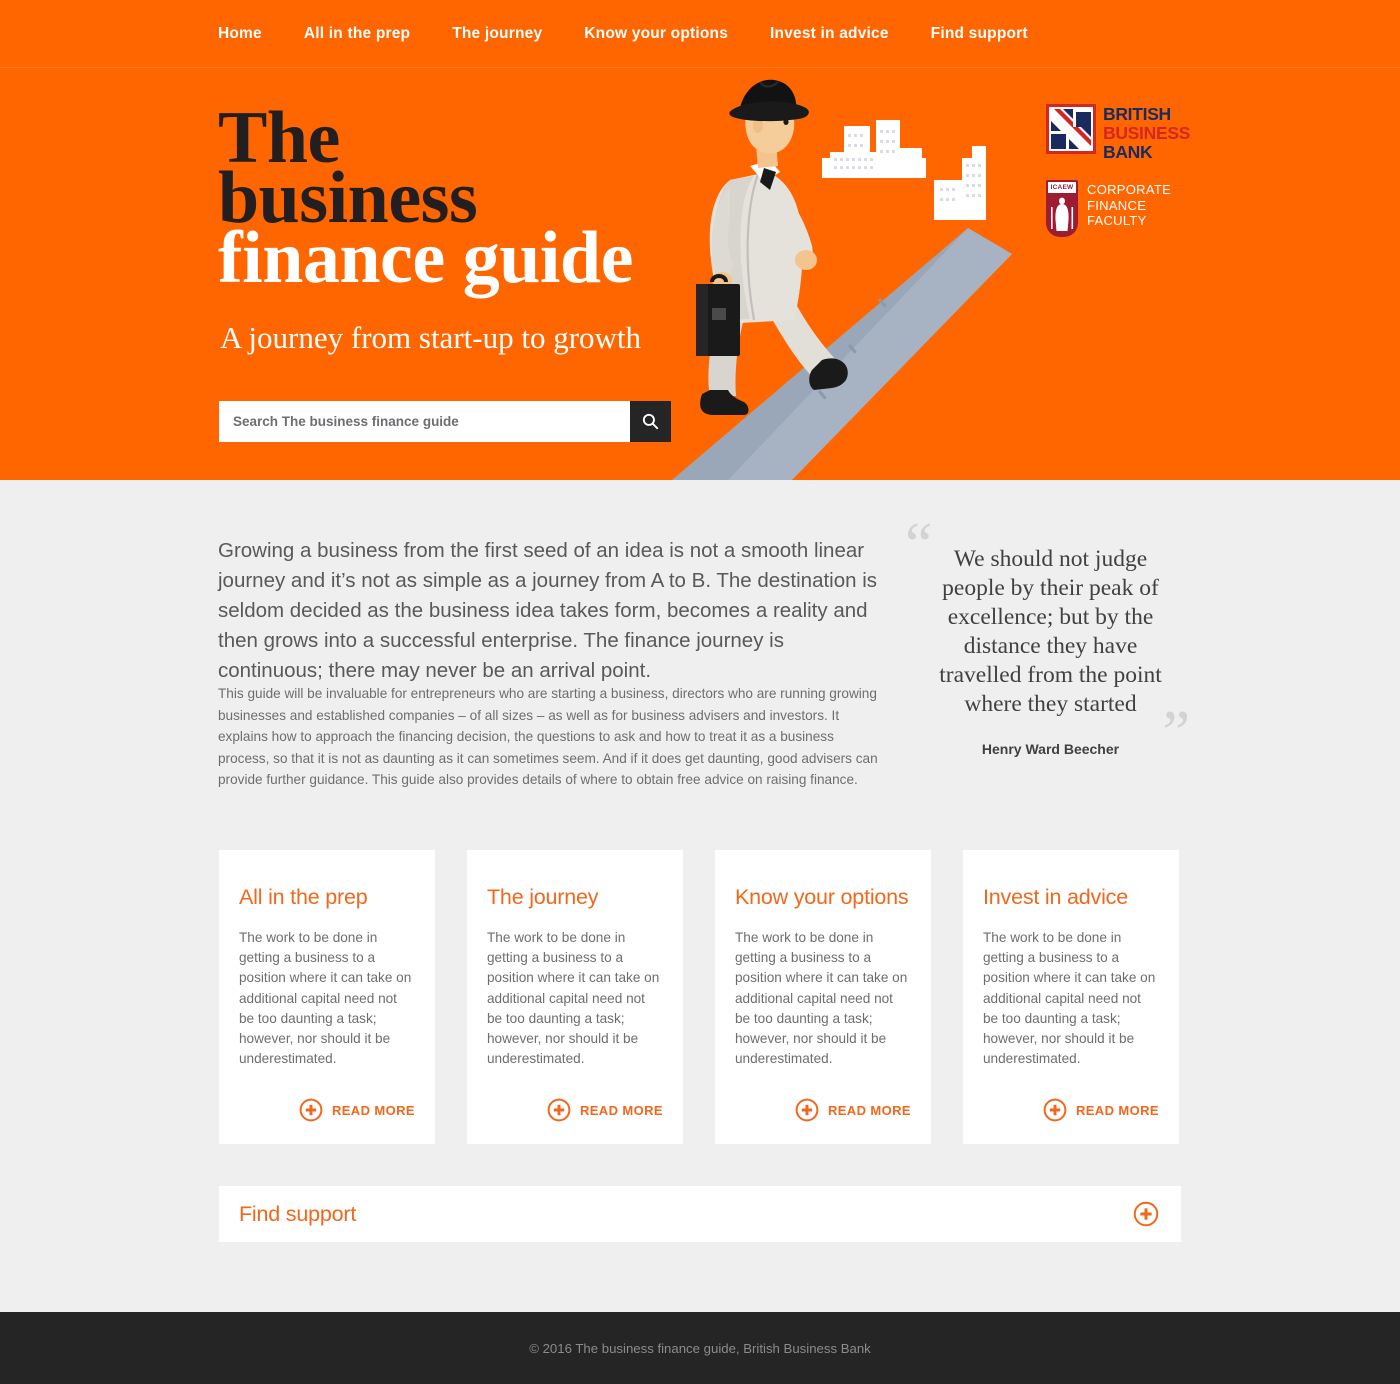 The image size is (1400, 1384). I want to click on icaew-line-2: FINANCE, so click(1117, 205).